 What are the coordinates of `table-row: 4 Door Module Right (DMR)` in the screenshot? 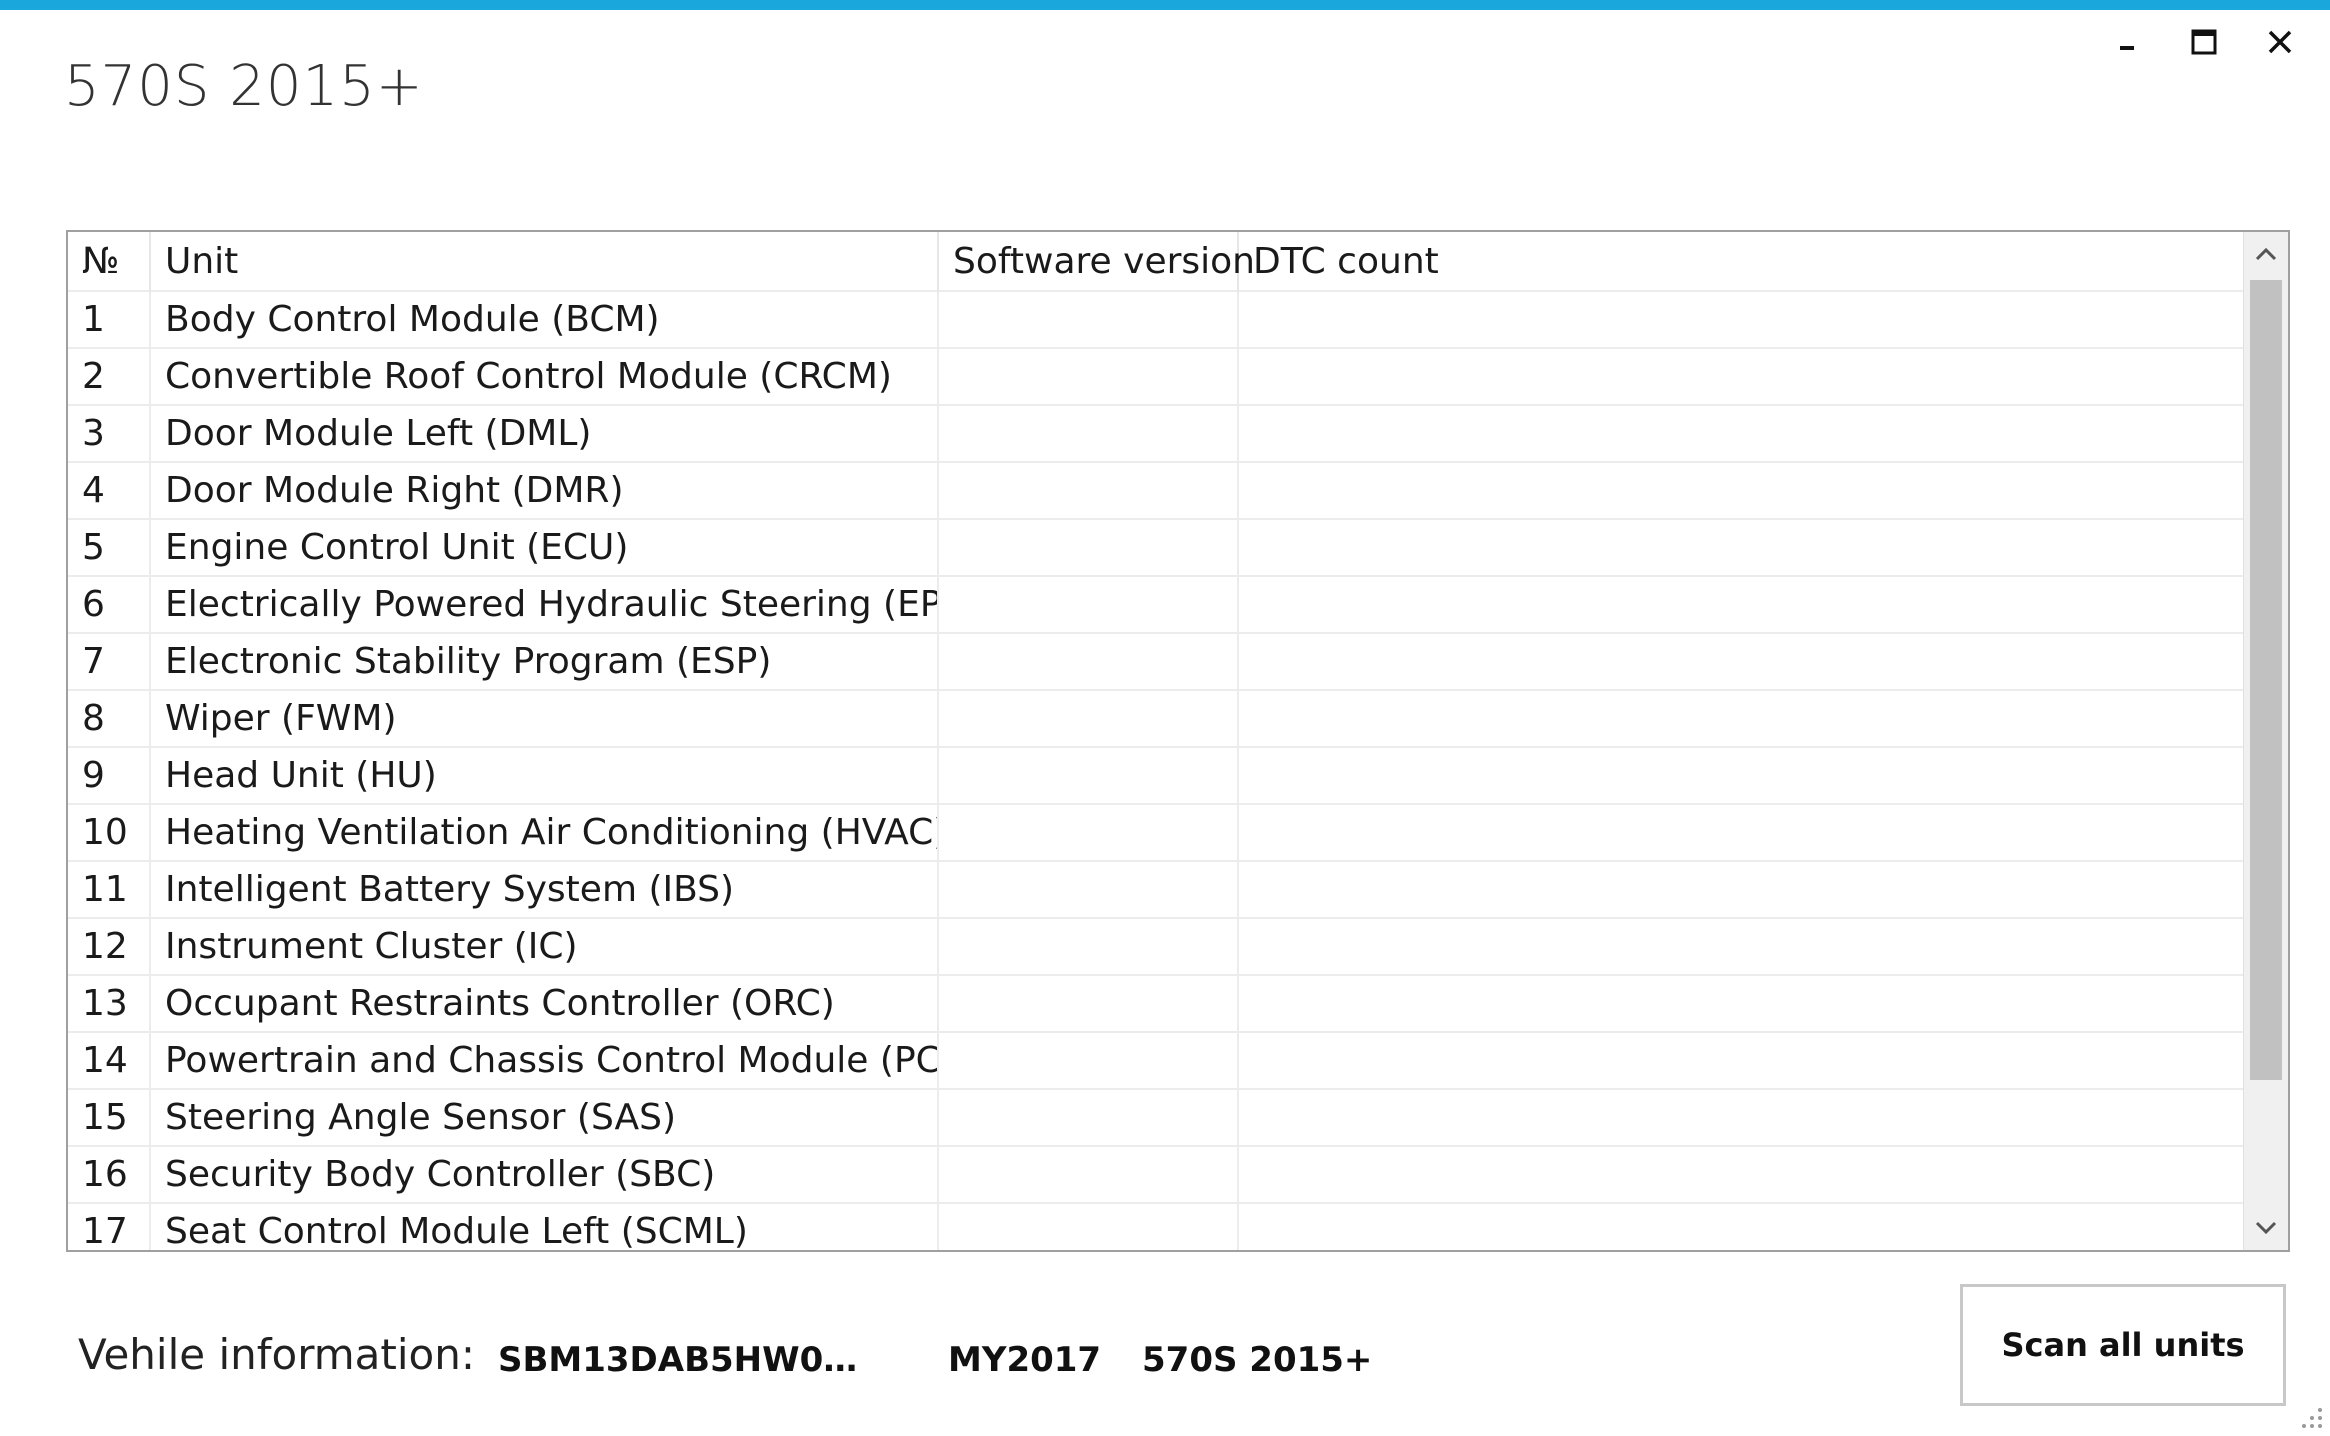 It's located at (1156, 491).